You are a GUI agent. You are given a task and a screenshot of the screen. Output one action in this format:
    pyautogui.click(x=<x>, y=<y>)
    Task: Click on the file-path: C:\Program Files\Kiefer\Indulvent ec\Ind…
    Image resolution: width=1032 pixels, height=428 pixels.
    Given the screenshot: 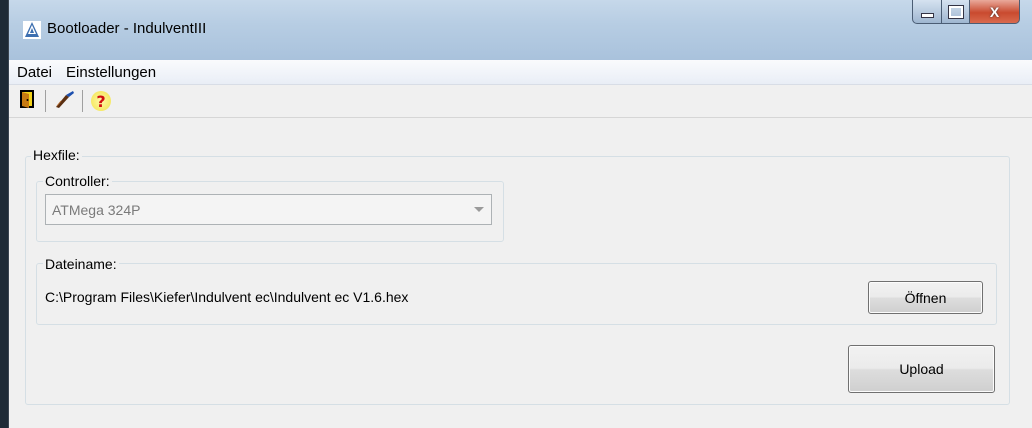 What is the action you would take?
    pyautogui.click(x=227, y=297)
    